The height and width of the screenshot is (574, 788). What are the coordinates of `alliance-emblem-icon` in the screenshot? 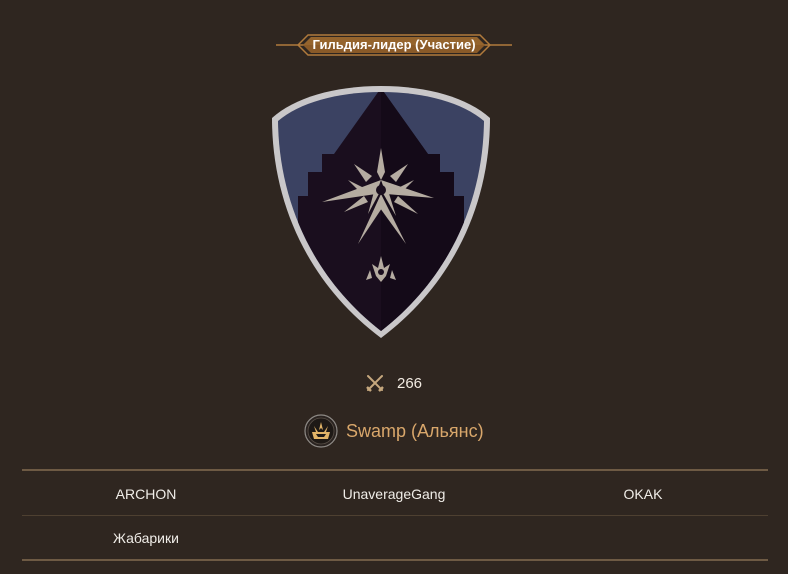 It's located at (321, 431).